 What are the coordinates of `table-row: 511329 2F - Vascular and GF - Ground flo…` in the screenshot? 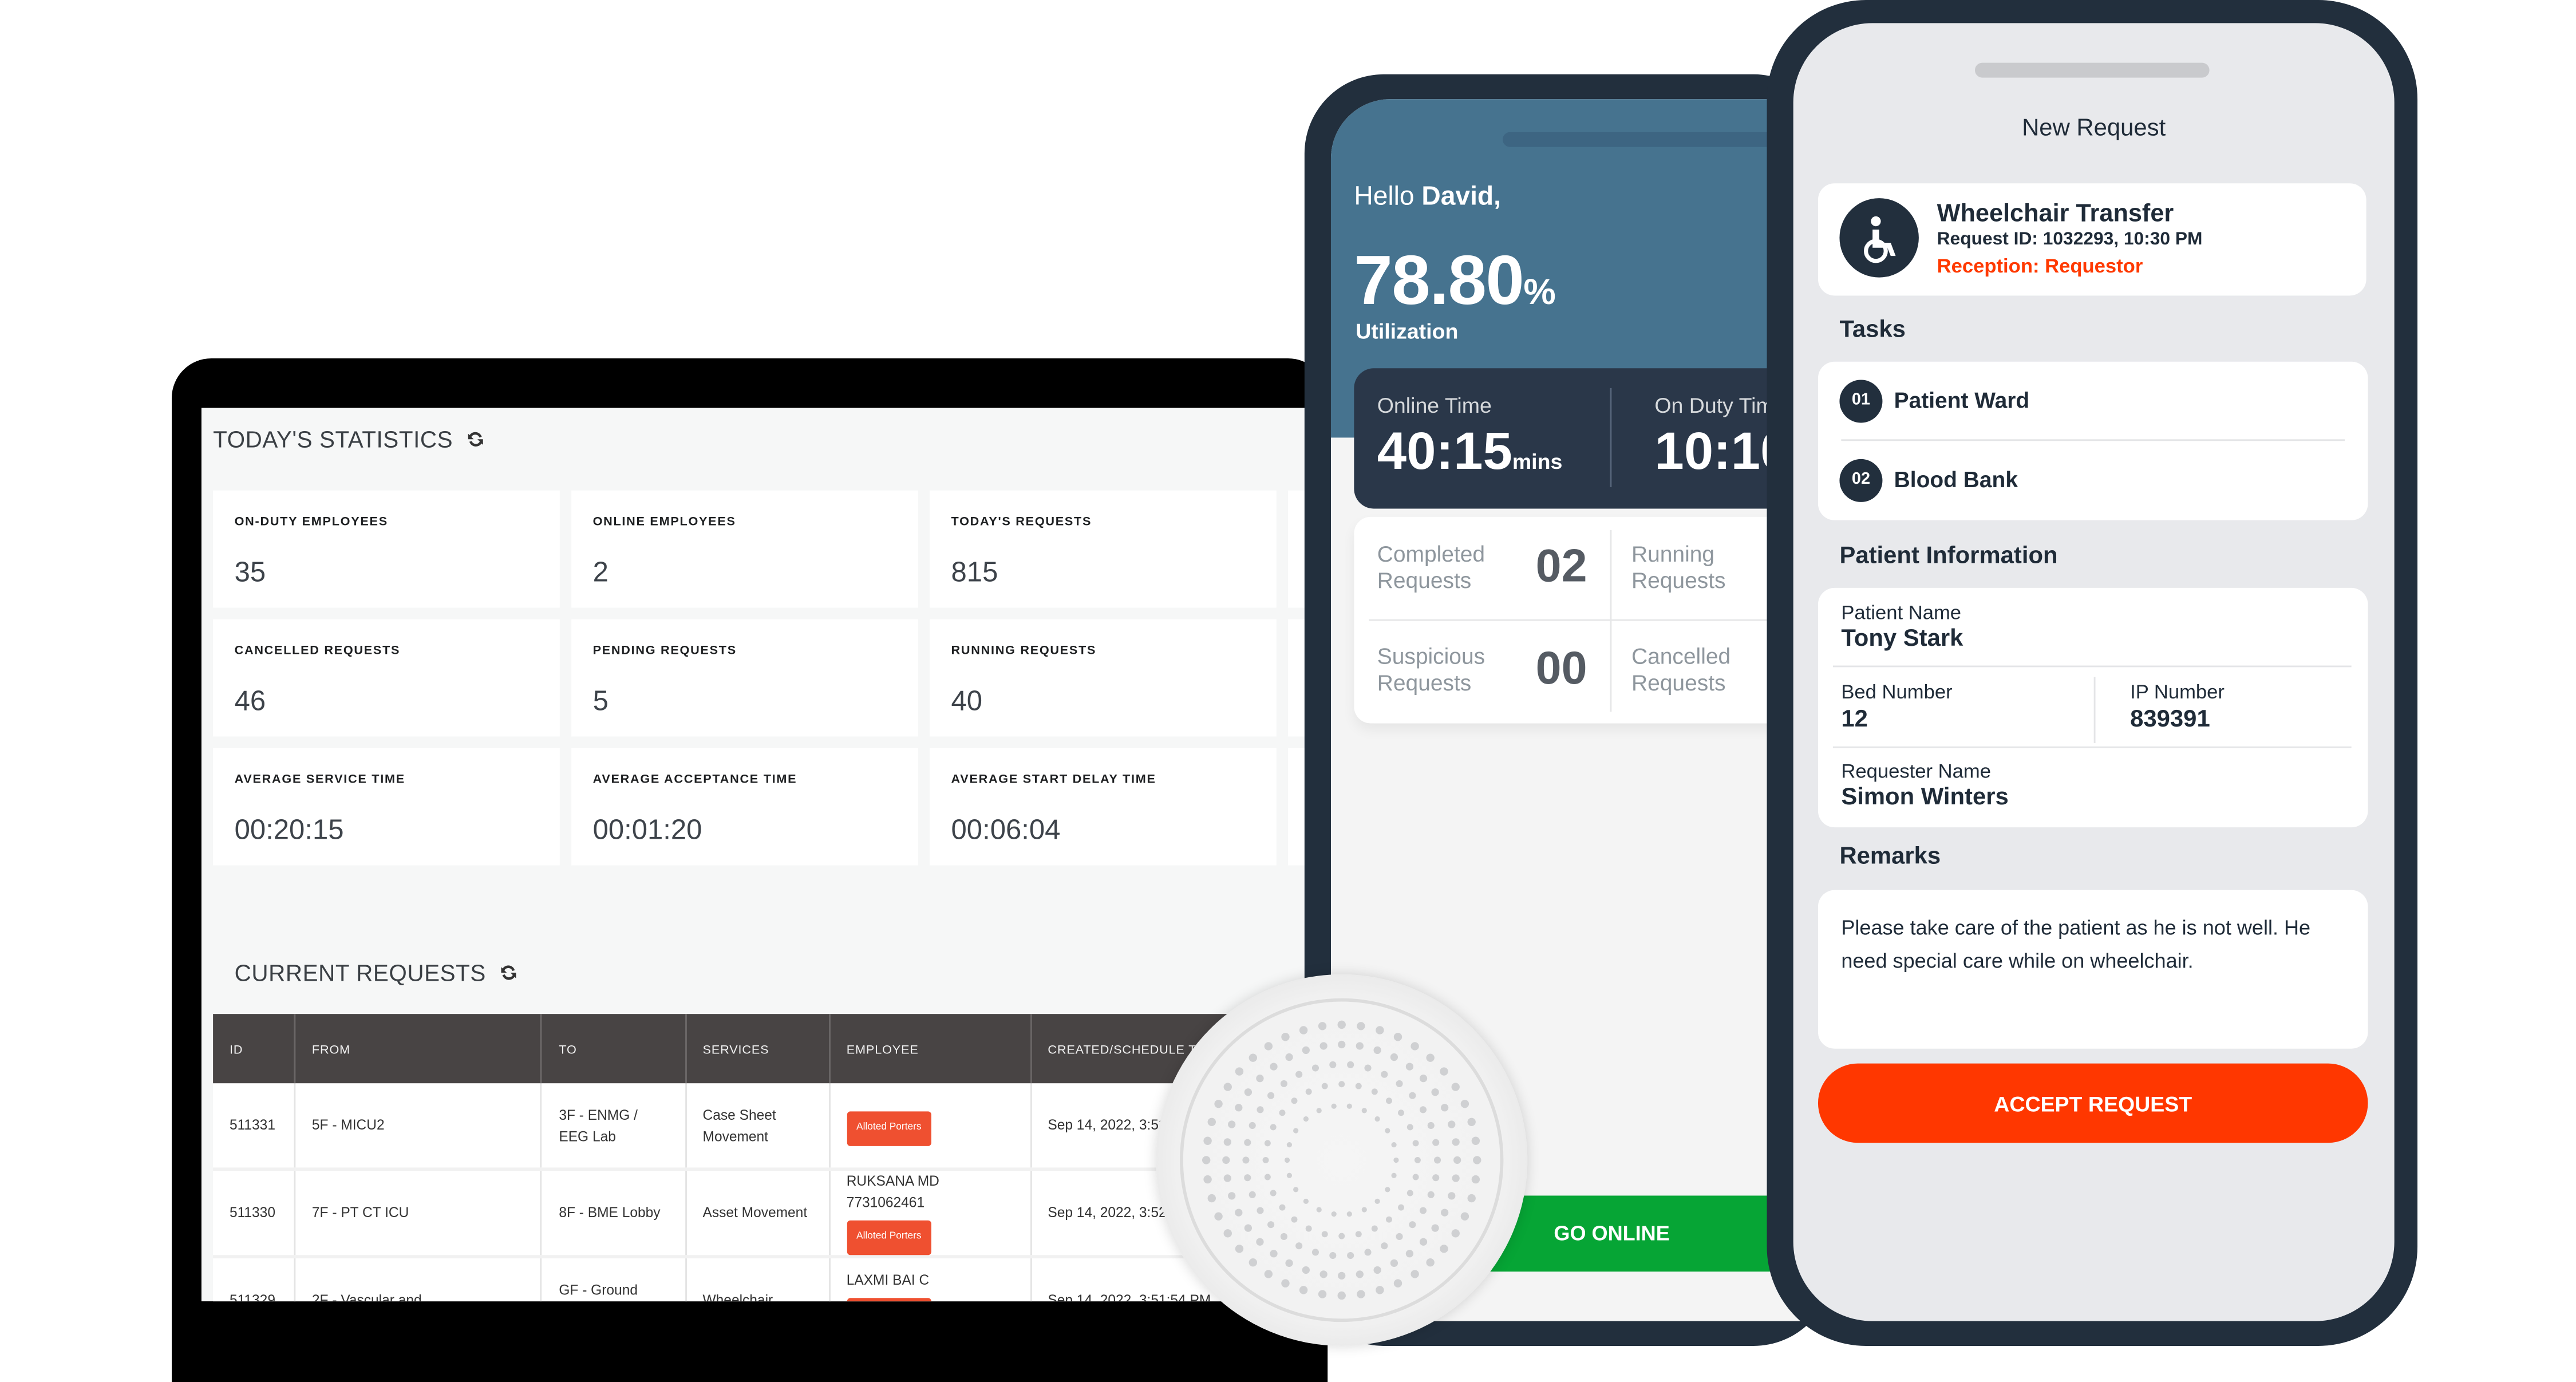 It's located at (741, 1279).